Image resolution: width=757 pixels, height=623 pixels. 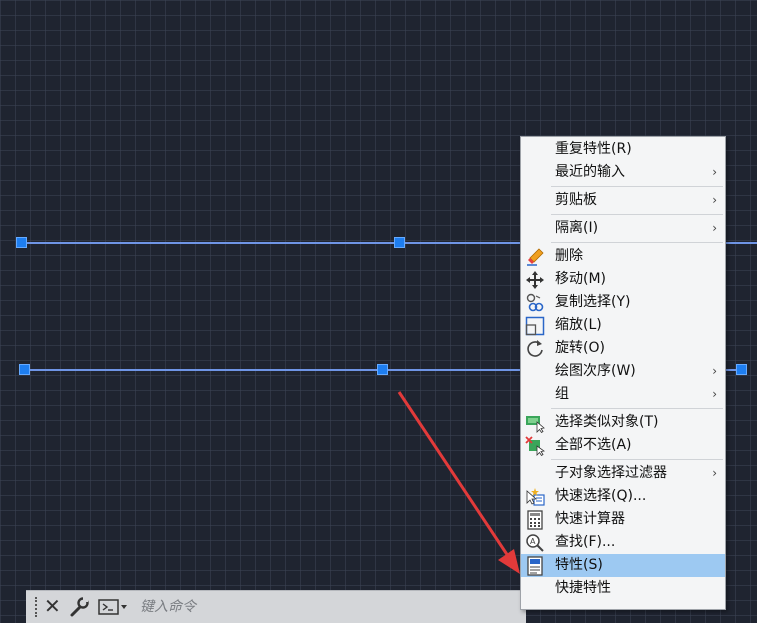 I want to click on svg-text: A, so click(x=533, y=541).